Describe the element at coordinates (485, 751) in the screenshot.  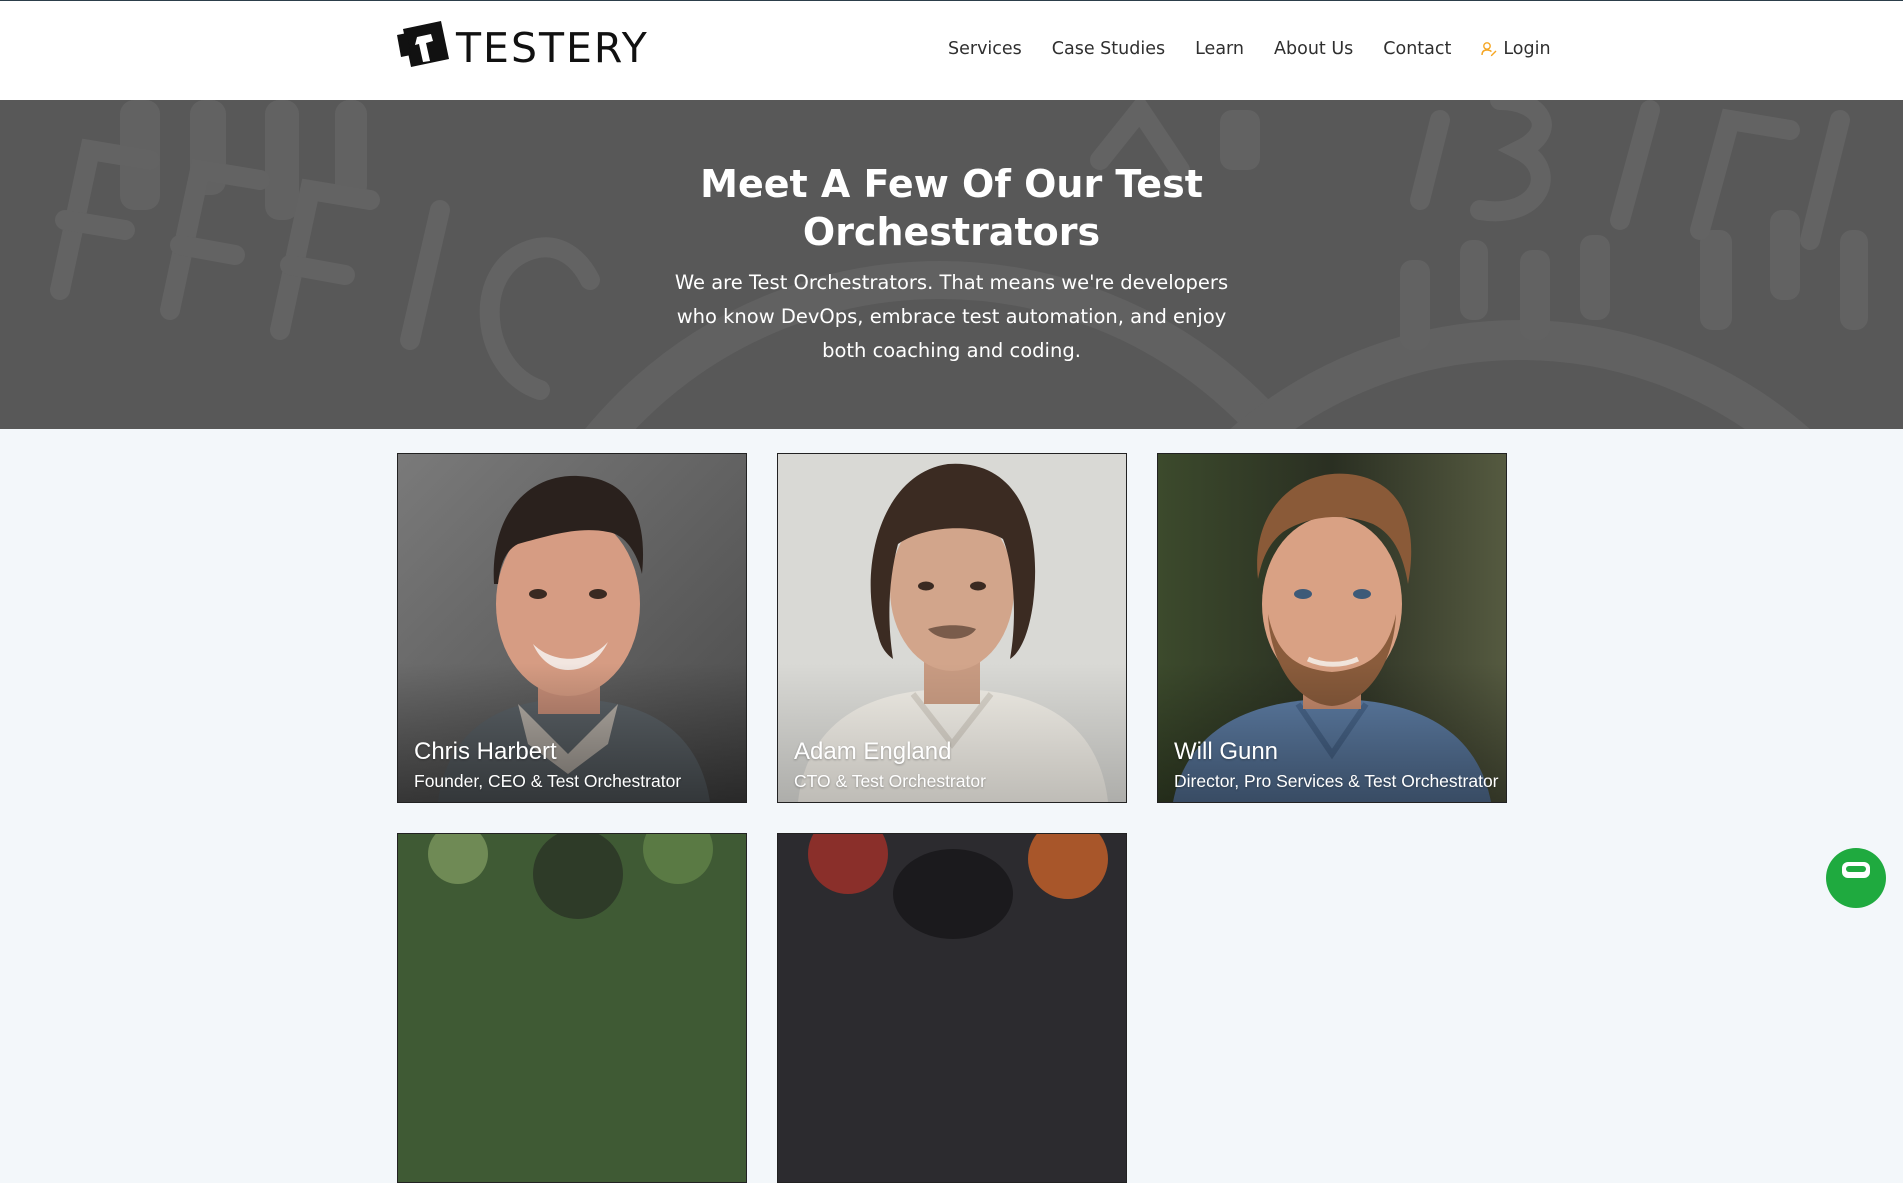
I see `team-member-name: Chris Harbert` at that location.